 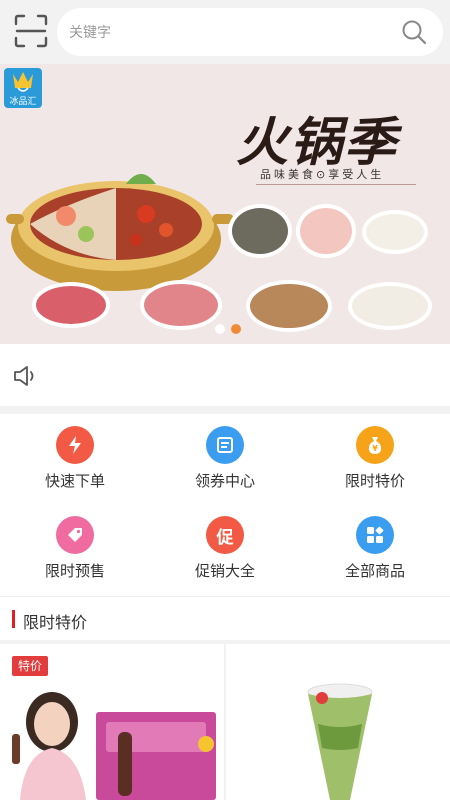 I want to click on section-accent-bar, so click(x=13, y=619).